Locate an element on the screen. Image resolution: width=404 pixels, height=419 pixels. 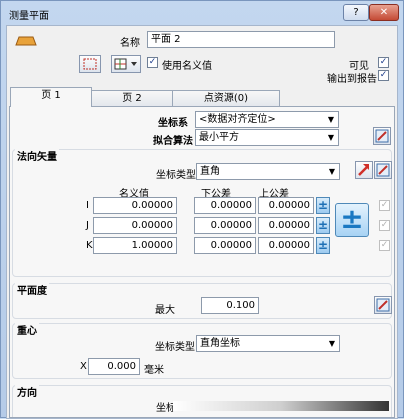
display-mode-dropdown is located at coordinates (126, 64).